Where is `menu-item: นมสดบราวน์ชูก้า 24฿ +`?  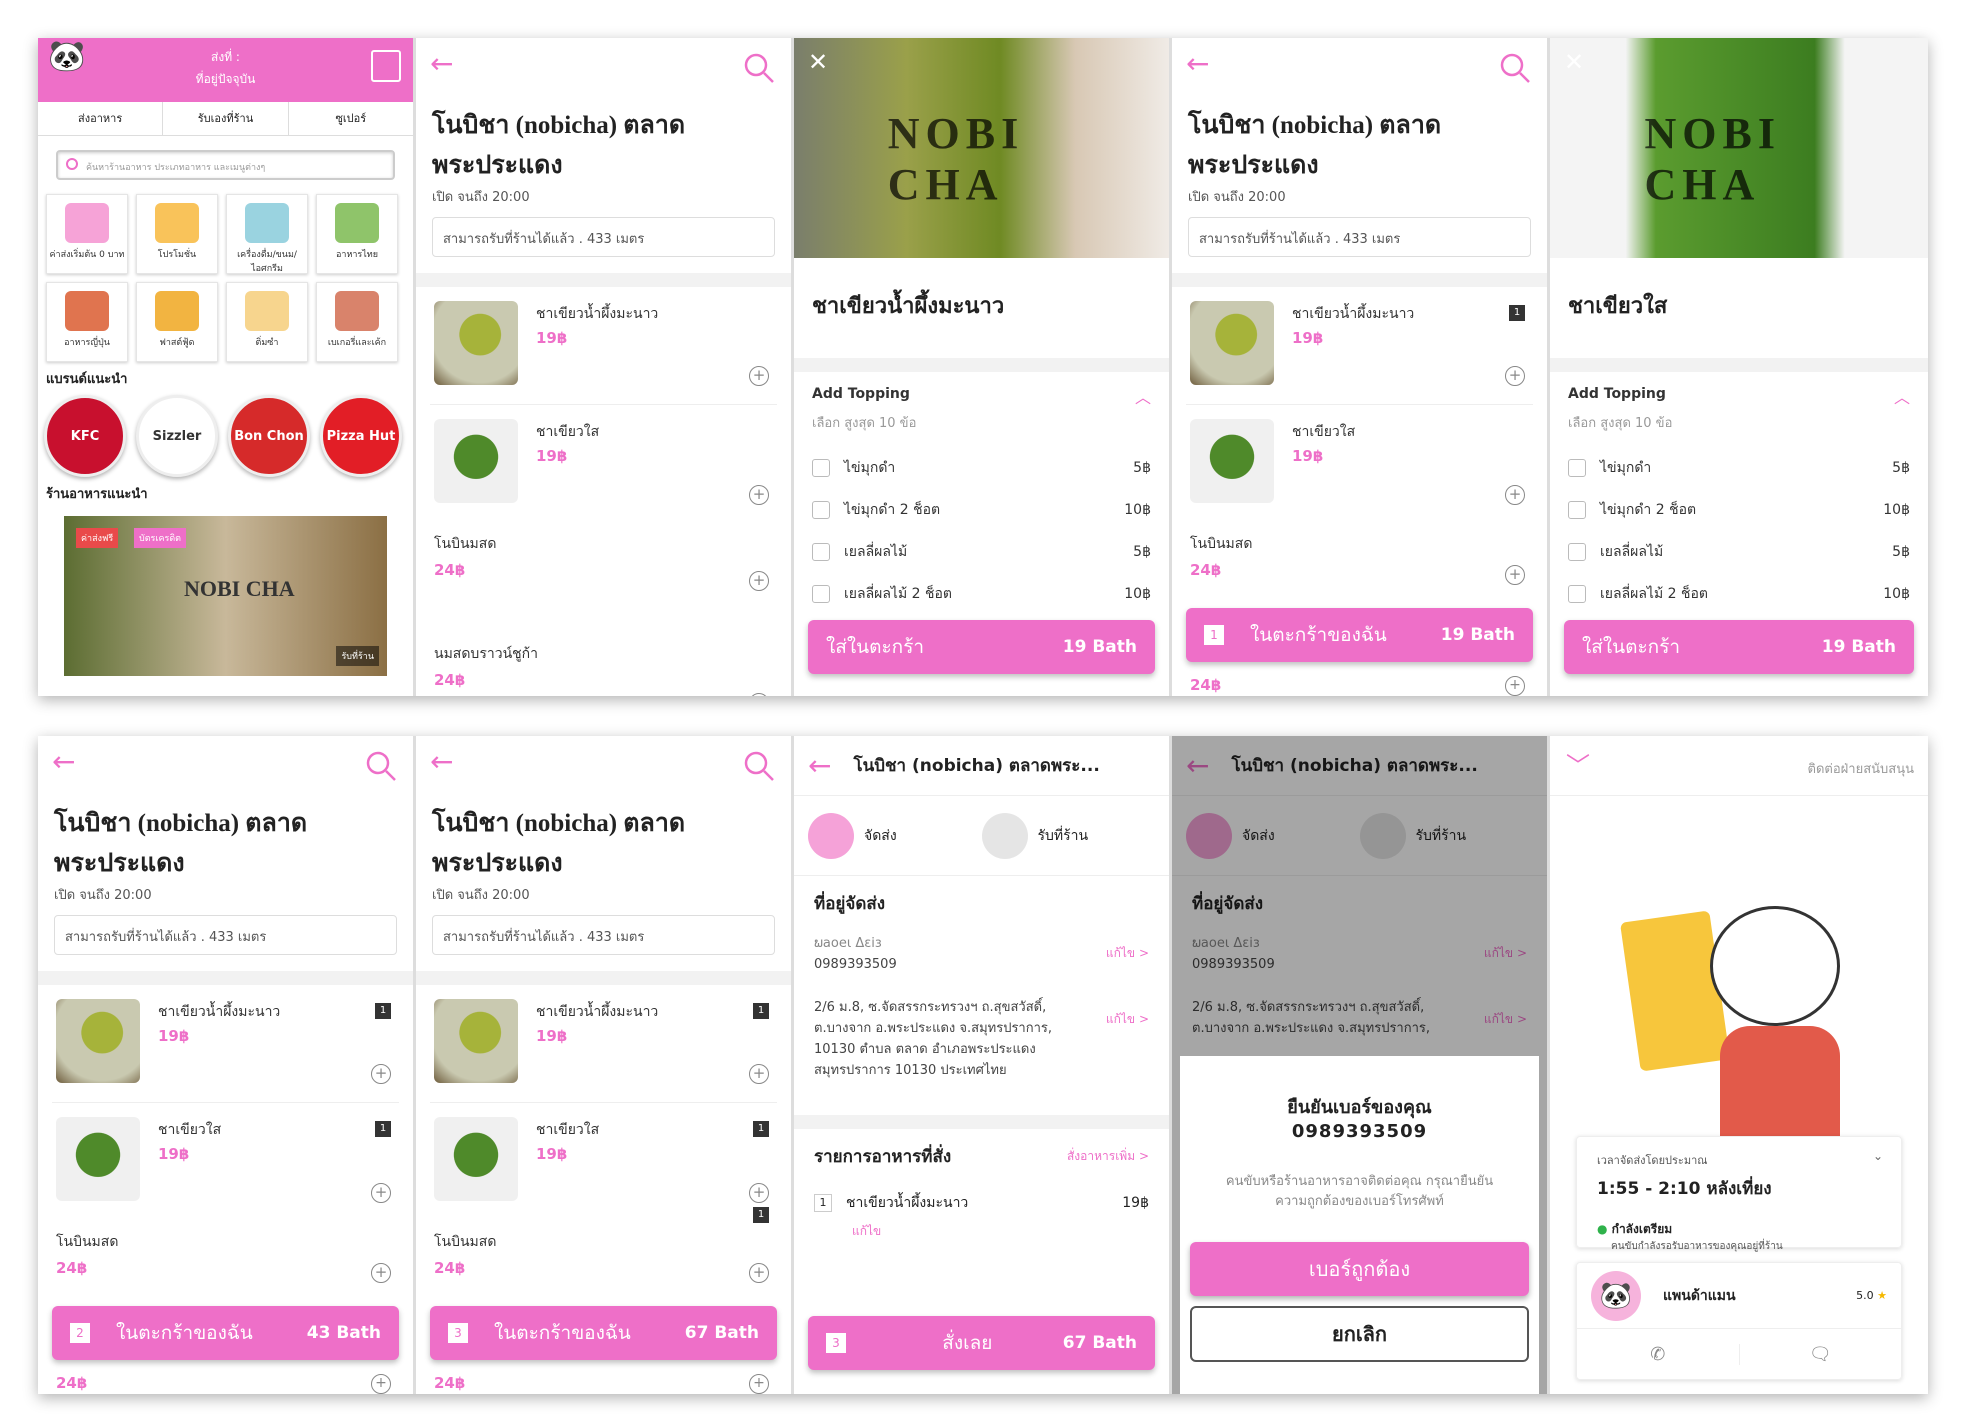
menu-item: นมสดบราวน์ชูก้า 24฿ + is located at coordinates (603, 664).